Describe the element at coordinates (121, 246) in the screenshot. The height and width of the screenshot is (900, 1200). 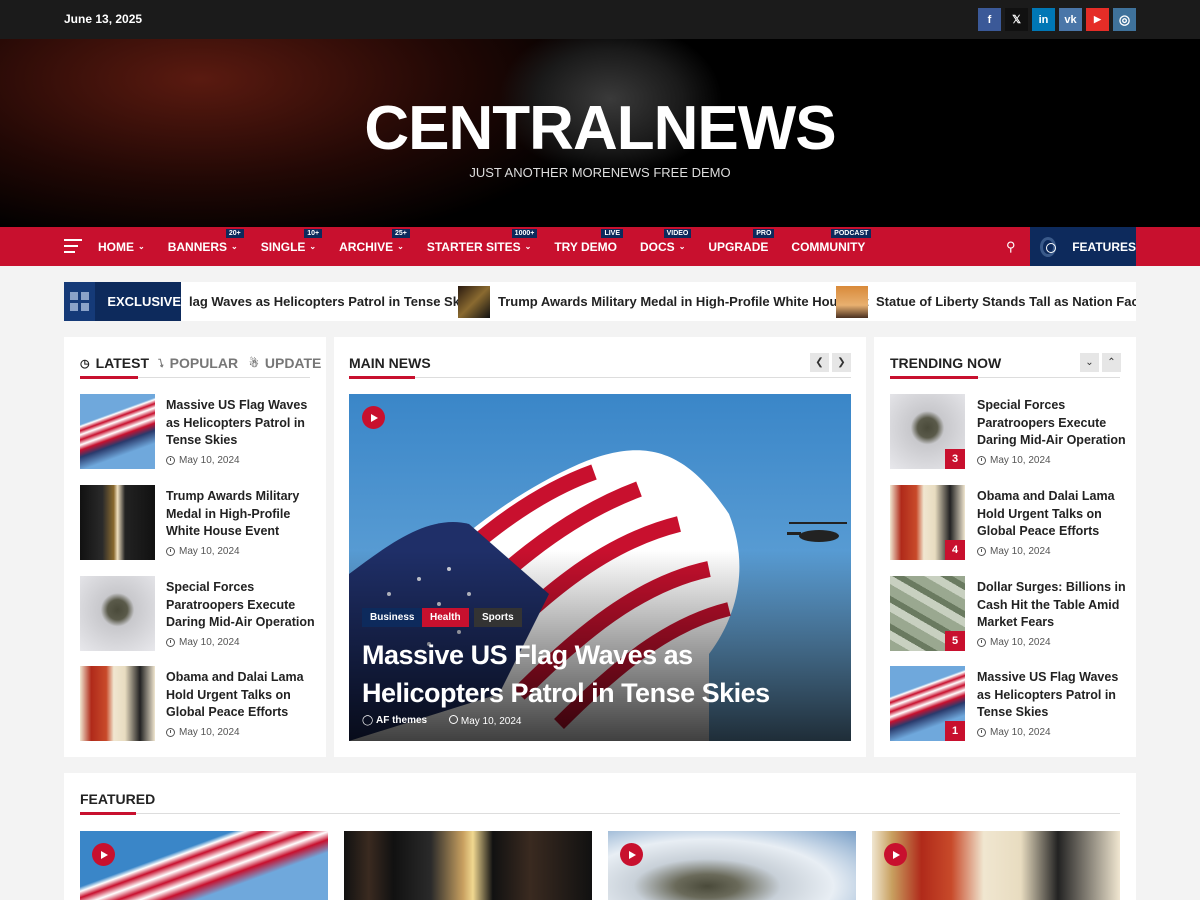
I see `nav-item-home: HOME ⌄` at that location.